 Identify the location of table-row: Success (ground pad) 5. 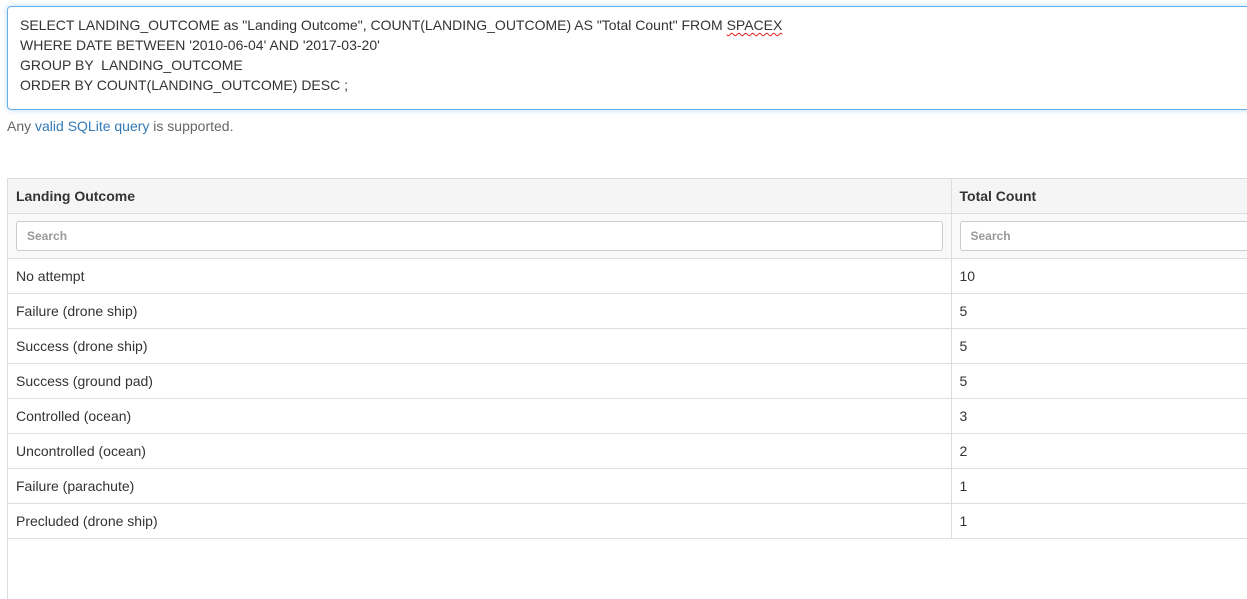
(627, 381).